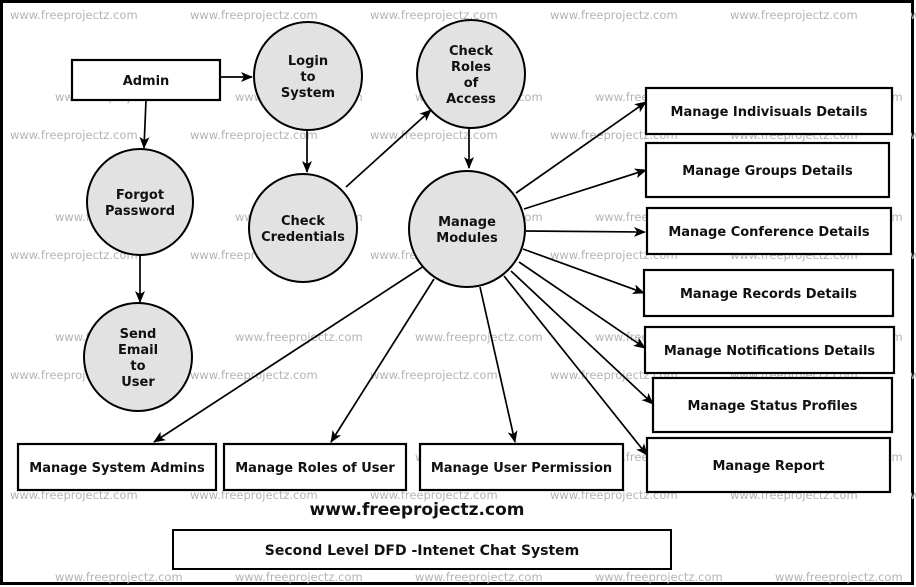  I want to click on process-forgot: ForgotPassword, so click(140, 202).